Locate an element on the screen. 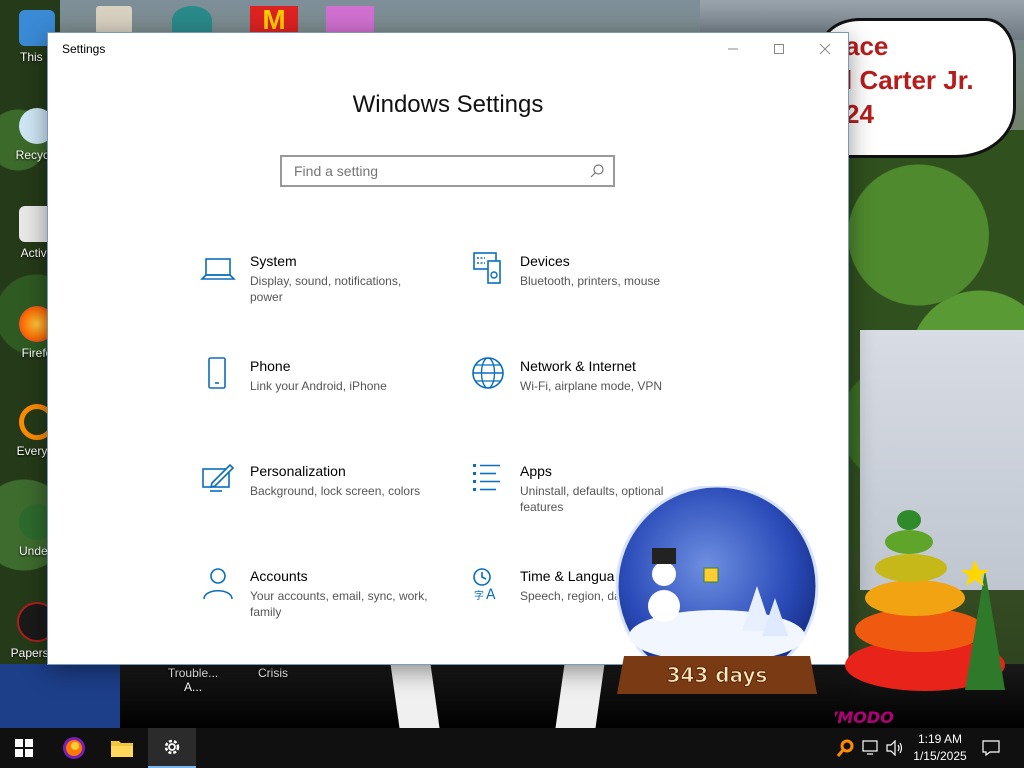 The height and width of the screenshot is (768, 1024). tile-name: Time & Langua is located at coordinates (567, 576).